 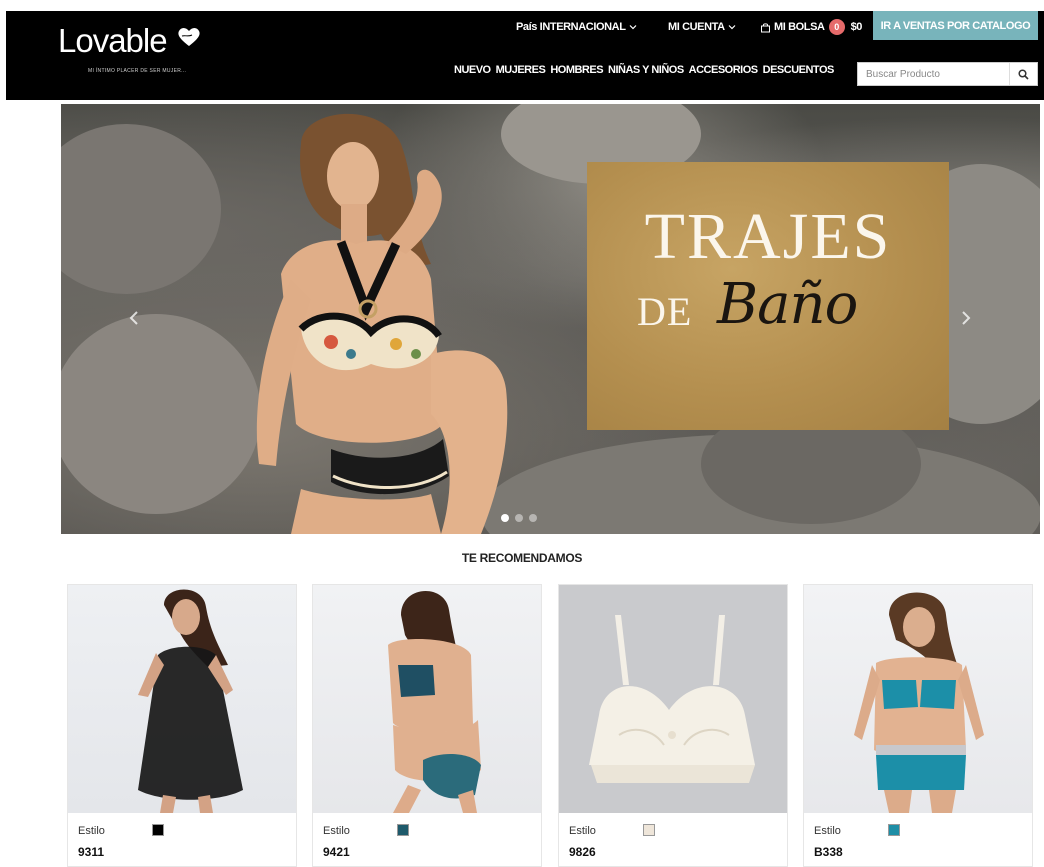 I want to click on search-input, so click(x=933, y=74).